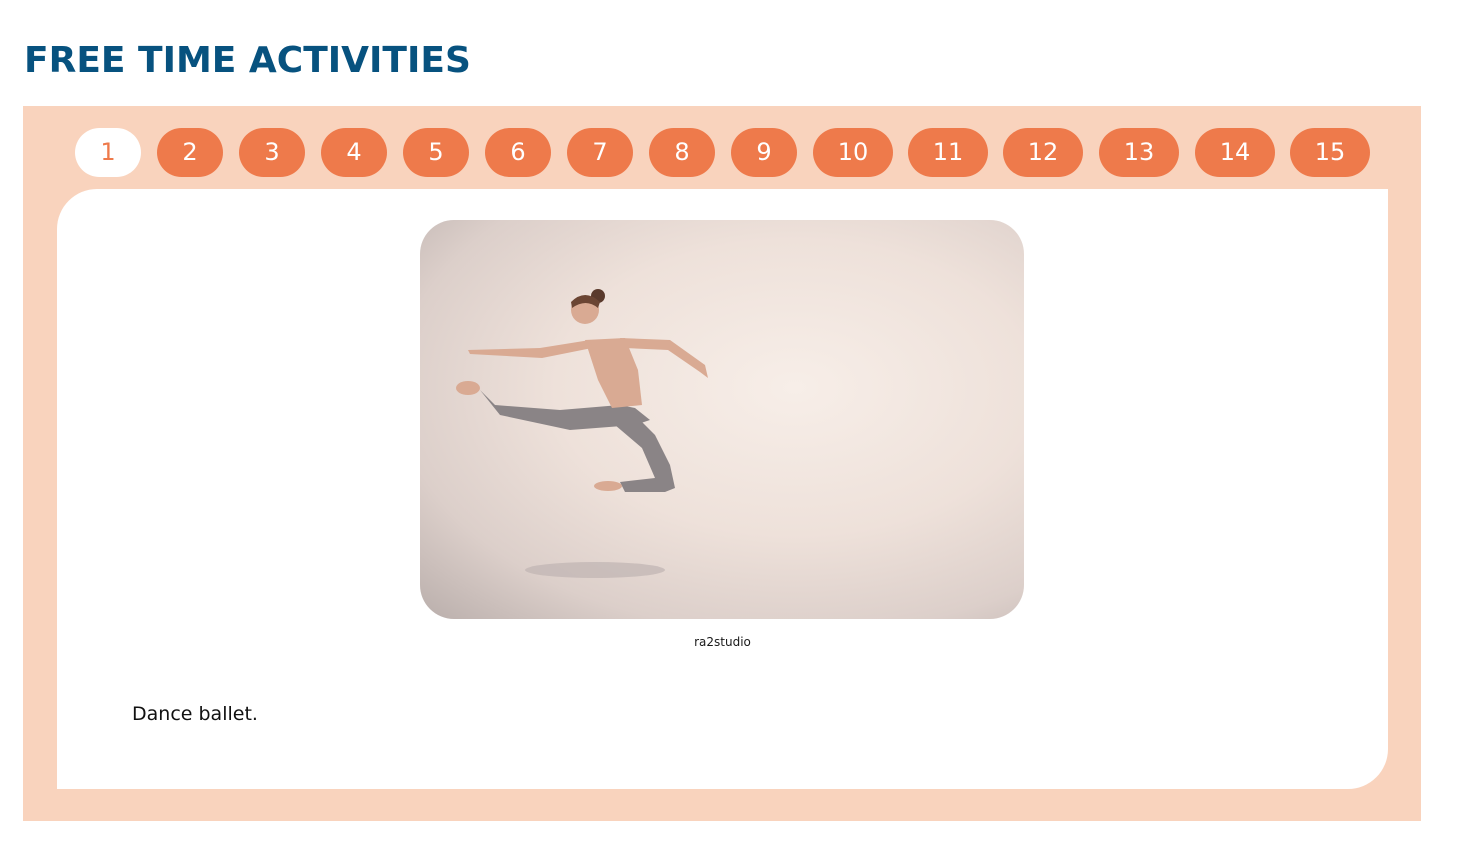 This screenshot has width=1460, height=850. Describe the element at coordinates (764, 152) in the screenshot. I see `tab-9: 9` at that location.